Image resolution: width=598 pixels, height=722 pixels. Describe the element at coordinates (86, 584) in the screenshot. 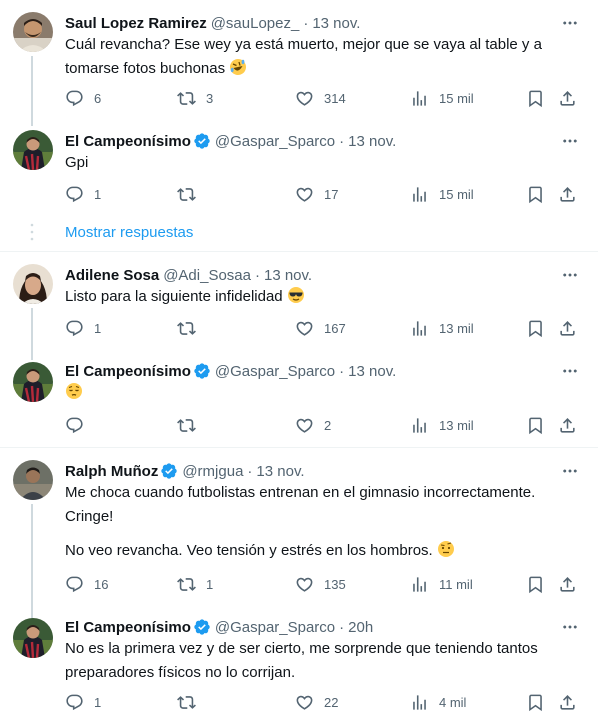

I see `reply-button: 16` at that location.